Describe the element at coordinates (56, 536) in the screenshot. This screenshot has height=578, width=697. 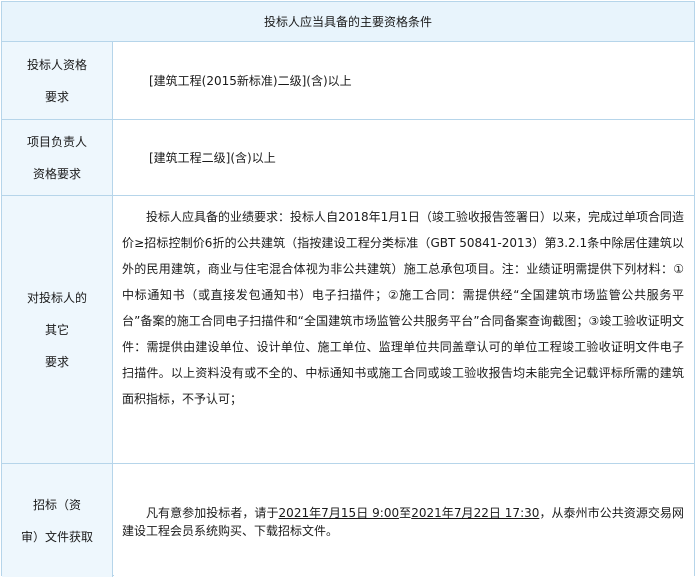
I see `label-line: 审）文件获取` at that location.